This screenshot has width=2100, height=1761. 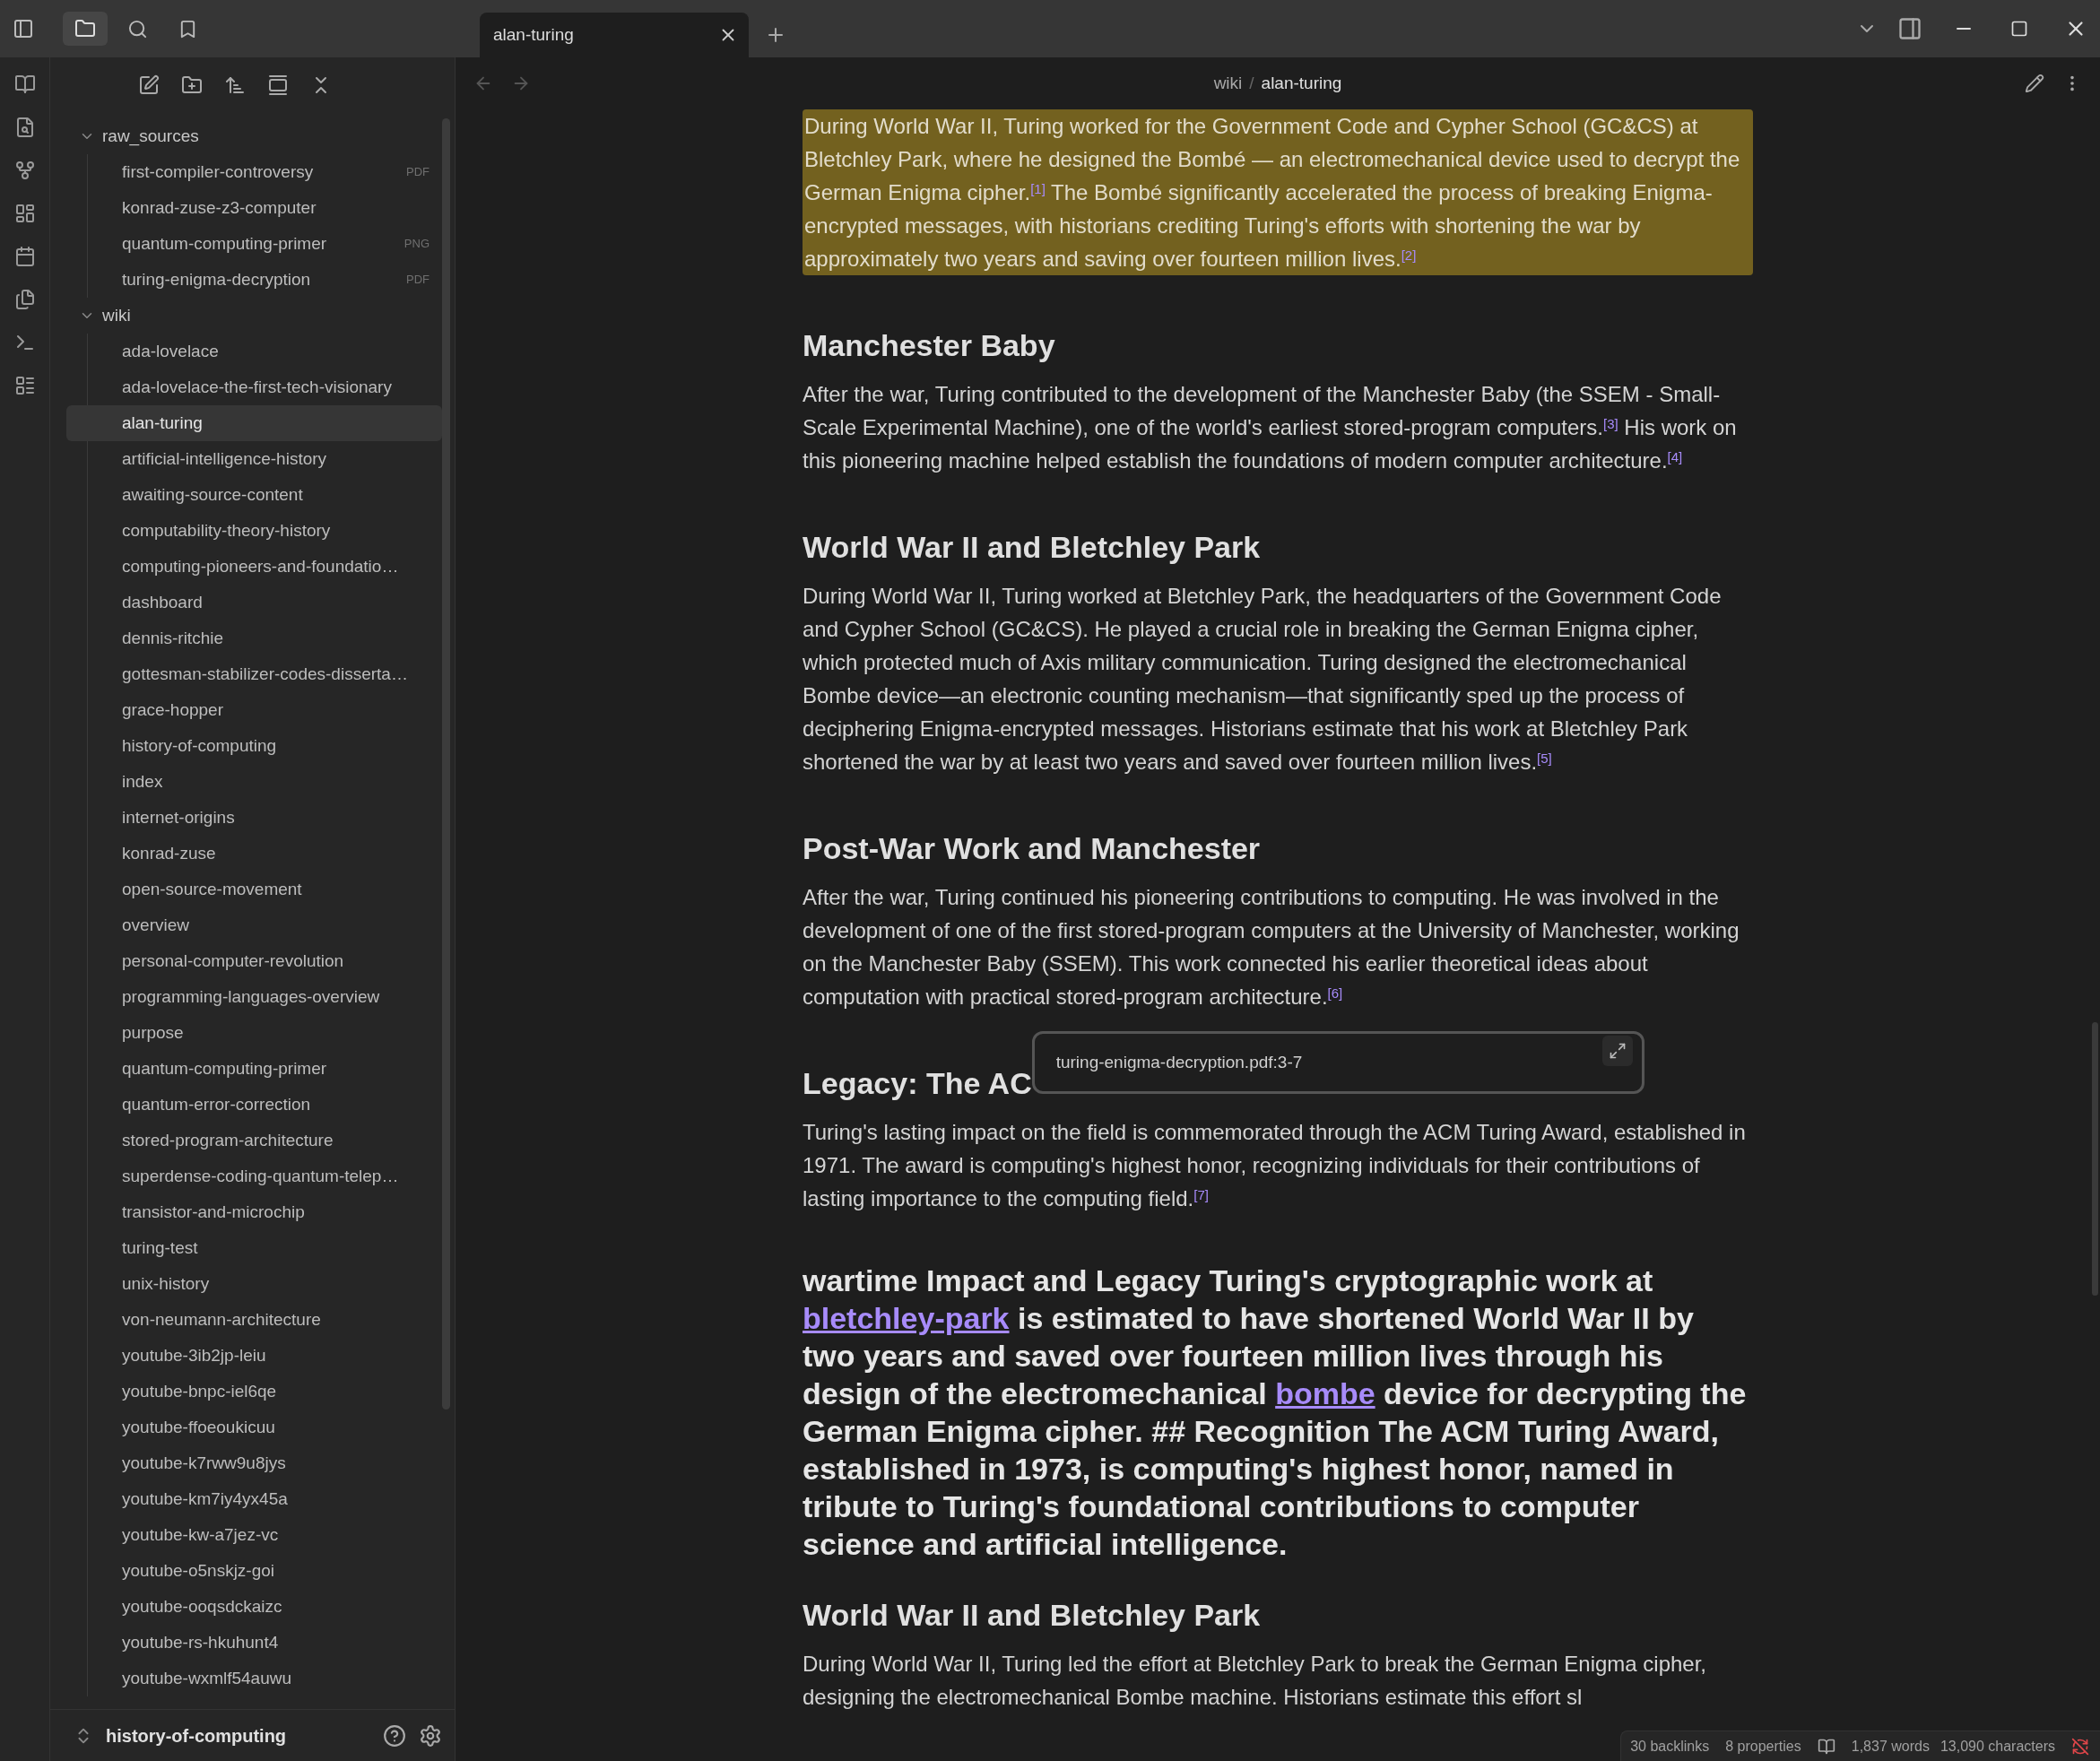 I want to click on file-item: quantum-computing-primer, so click(x=254, y=1069).